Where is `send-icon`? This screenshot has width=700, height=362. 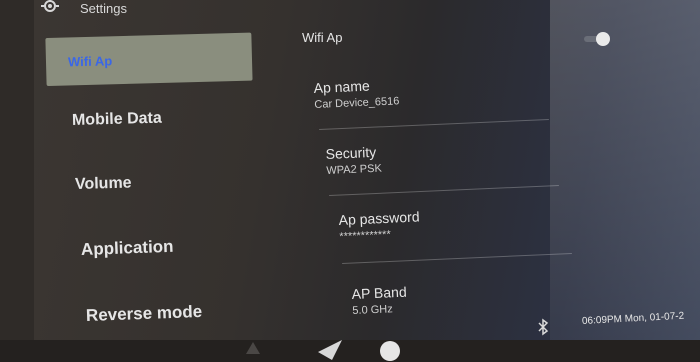
send-icon is located at coordinates (330, 350).